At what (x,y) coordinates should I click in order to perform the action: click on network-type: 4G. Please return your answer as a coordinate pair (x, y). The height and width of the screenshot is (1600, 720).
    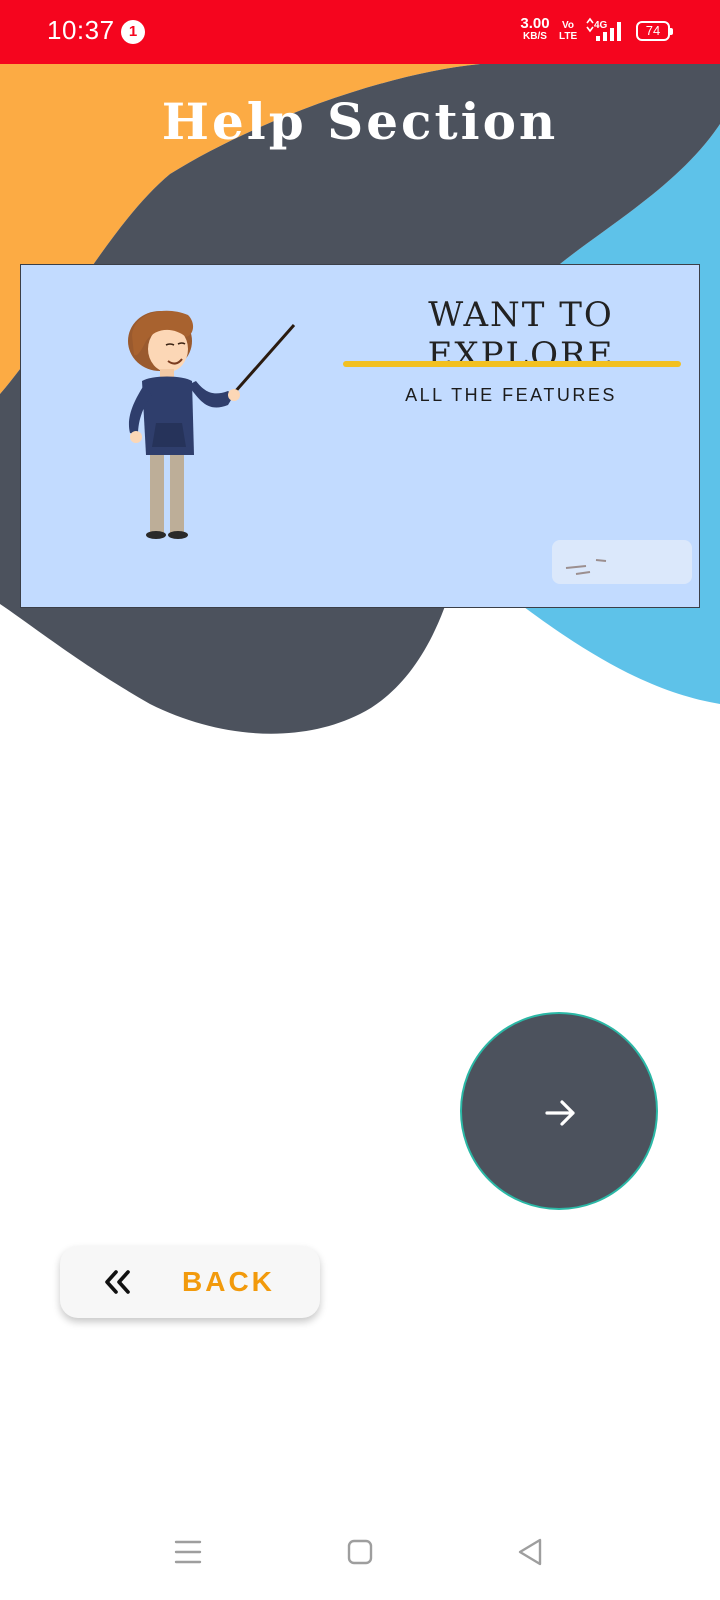
    Looking at the image, I should click on (601, 25).